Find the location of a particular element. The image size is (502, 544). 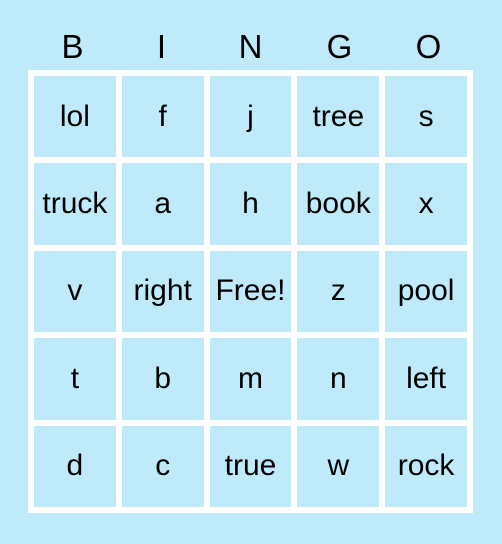

bingo-cell-r5c4: w is located at coordinates (338, 466).